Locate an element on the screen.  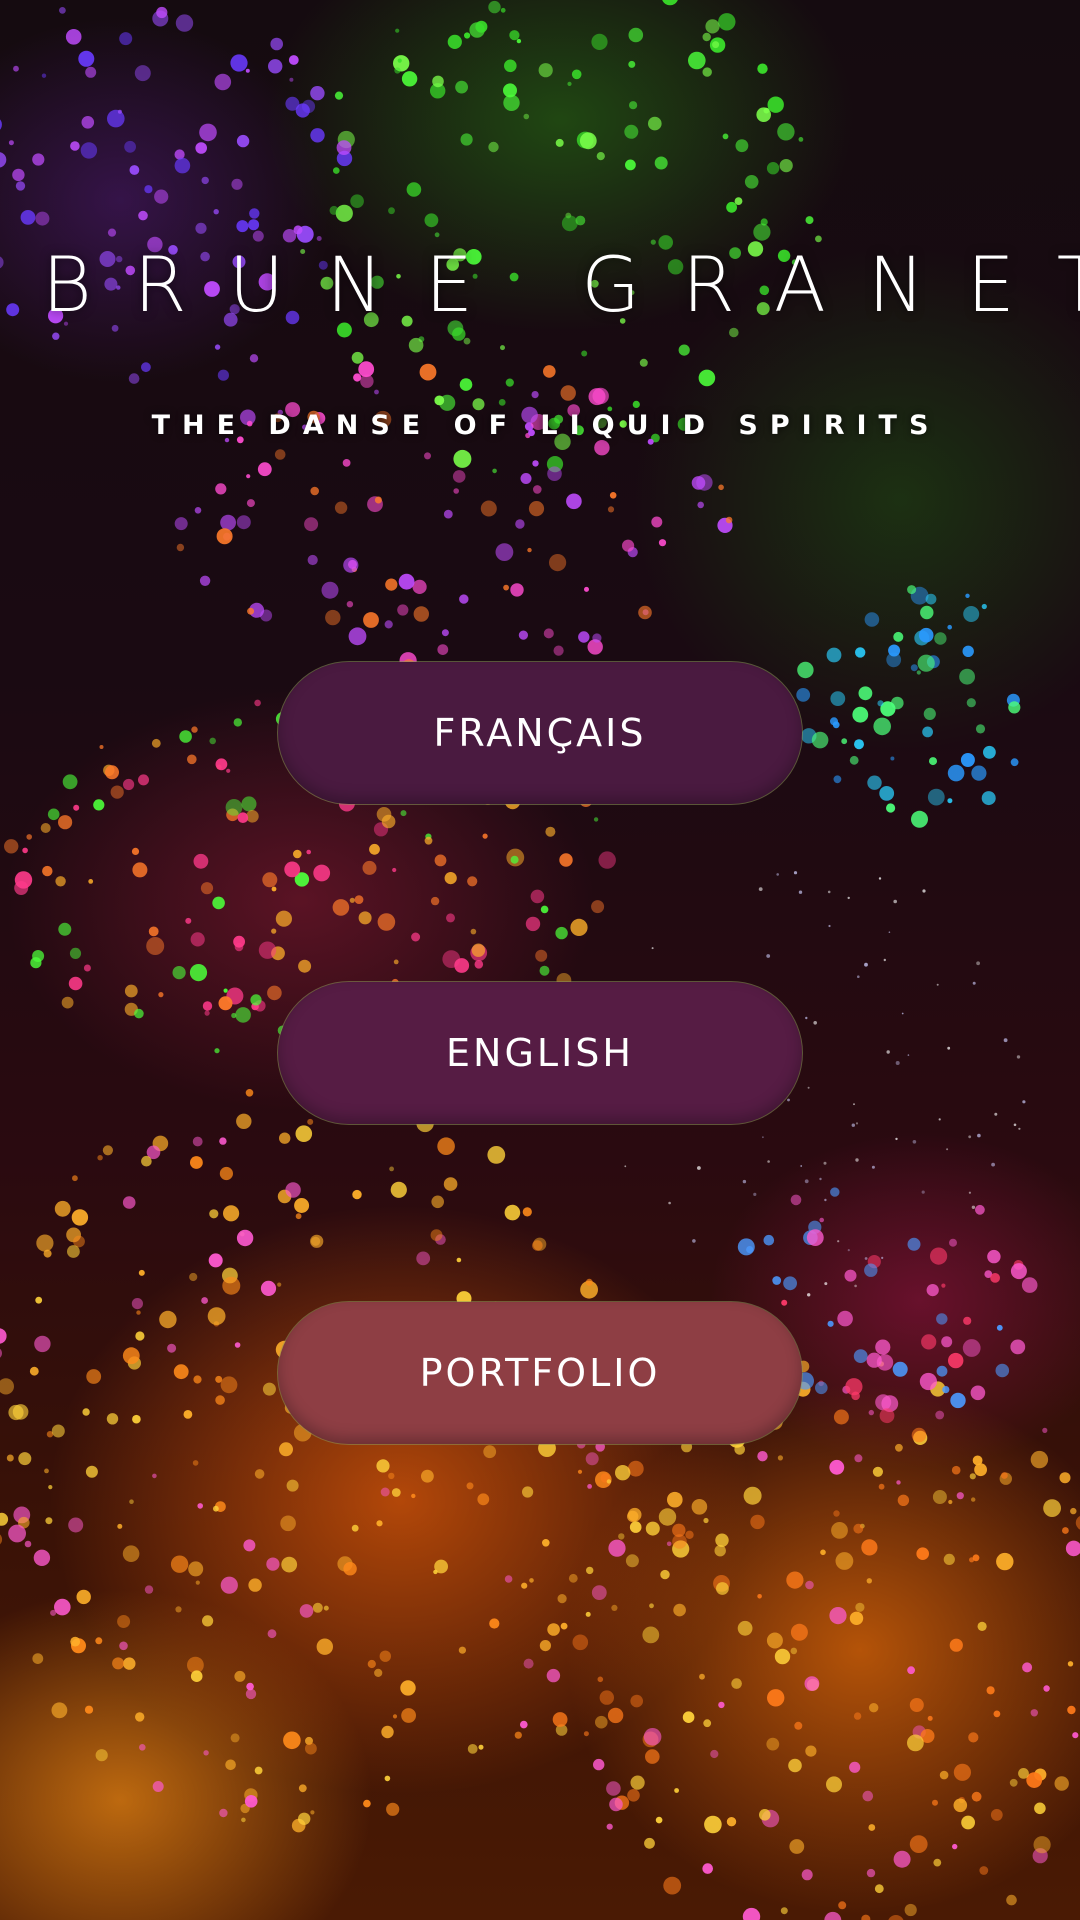
french-button: FRANÇAIS is located at coordinates (540, 733).